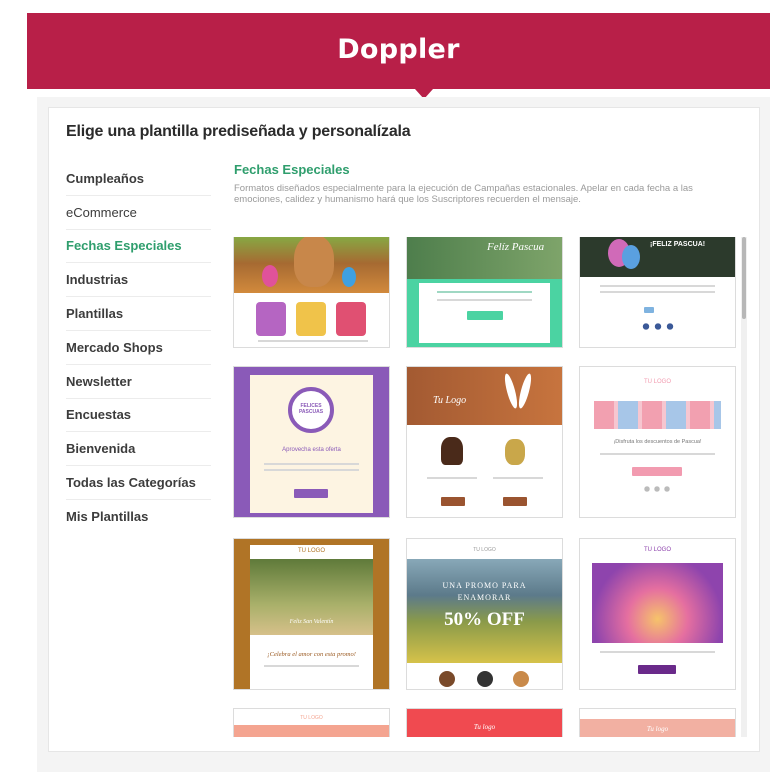  What do you see at coordinates (138, 517) in the screenshot?
I see `sidebar-item-mis-plantillas: Mis Plantillas` at bounding box center [138, 517].